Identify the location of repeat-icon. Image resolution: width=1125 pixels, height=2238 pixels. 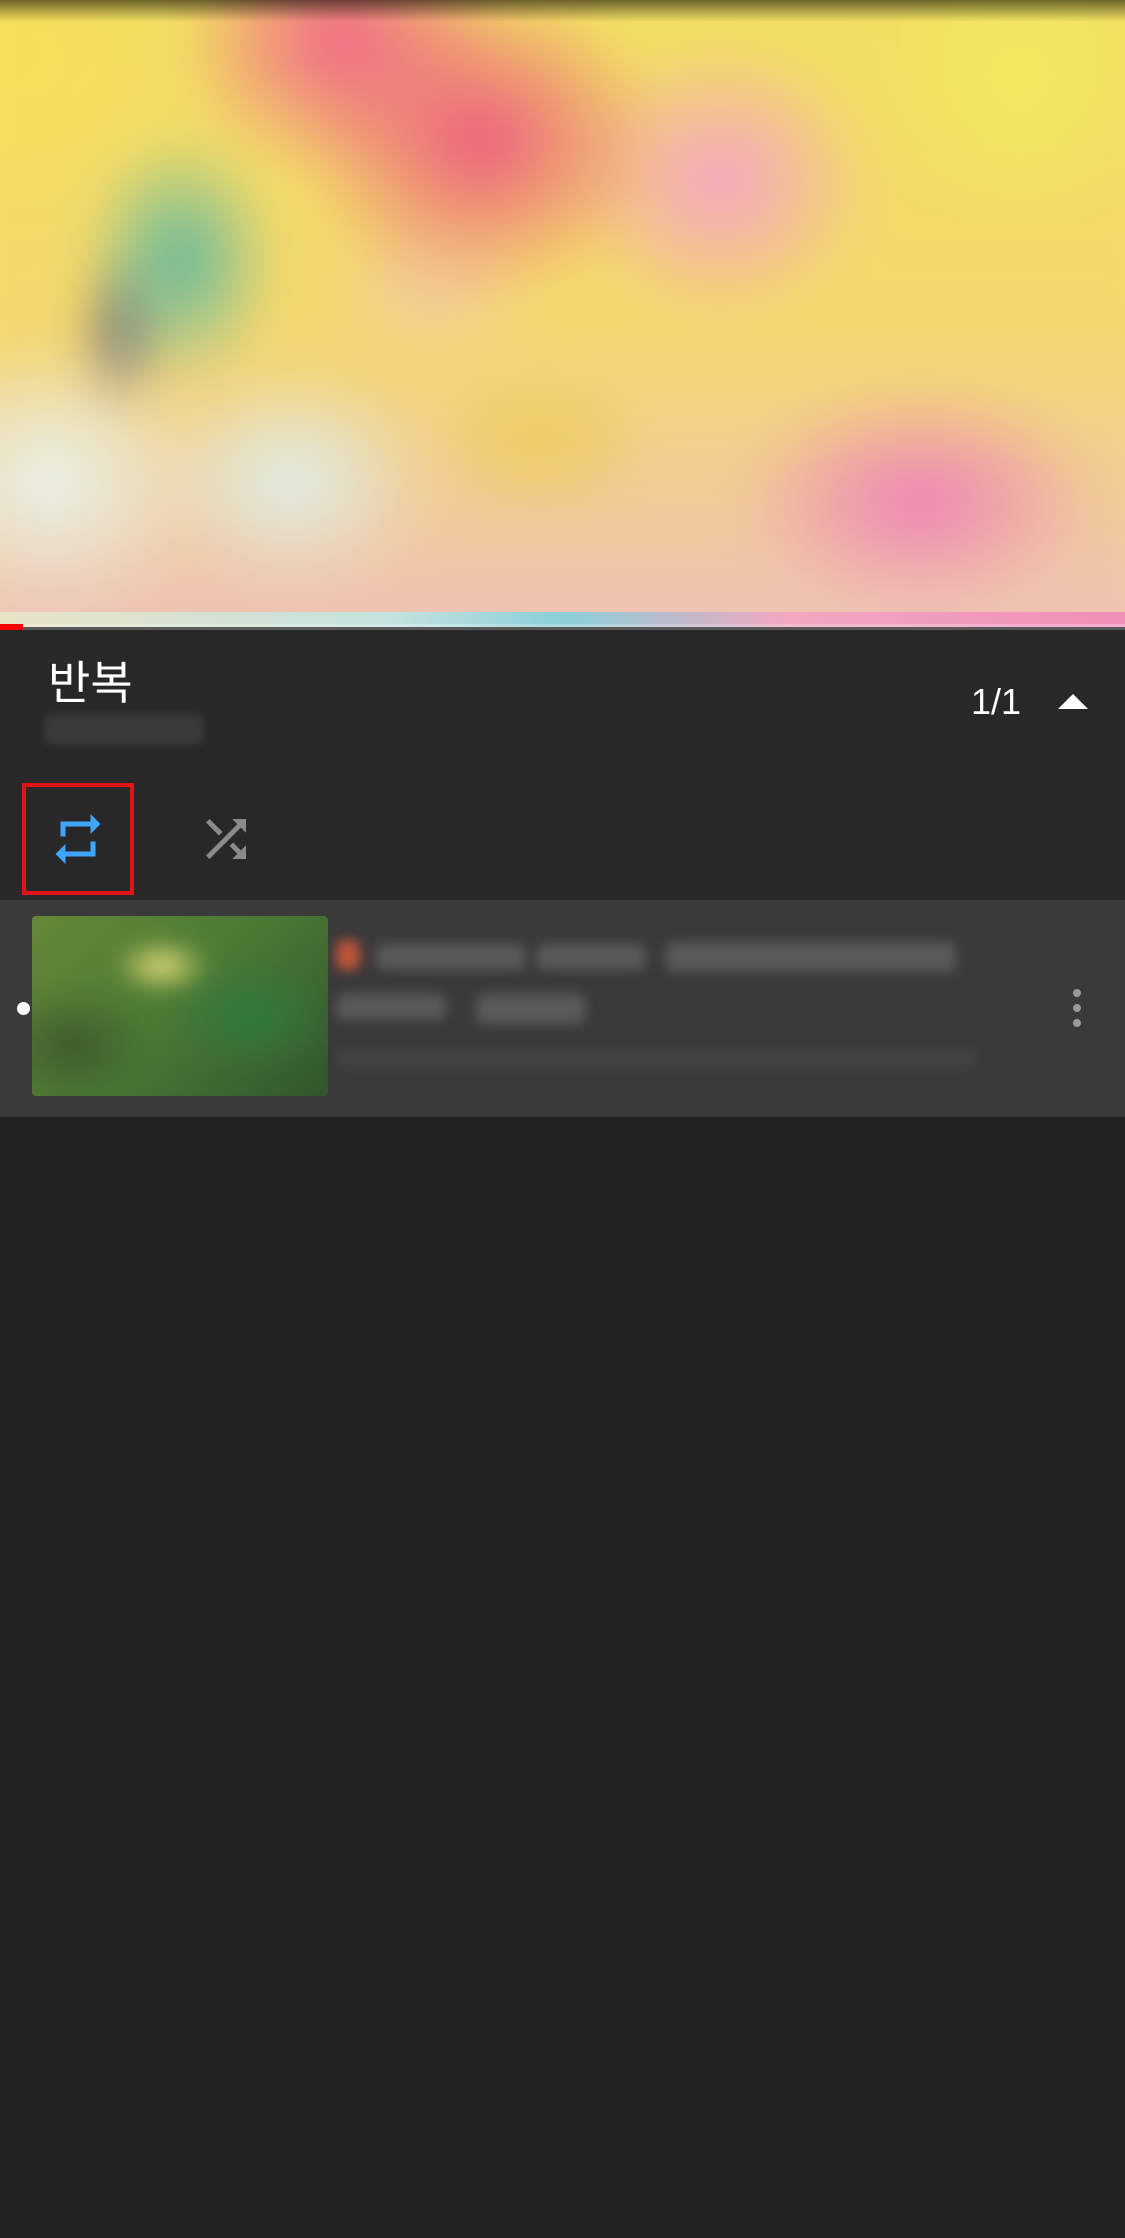
(78, 839).